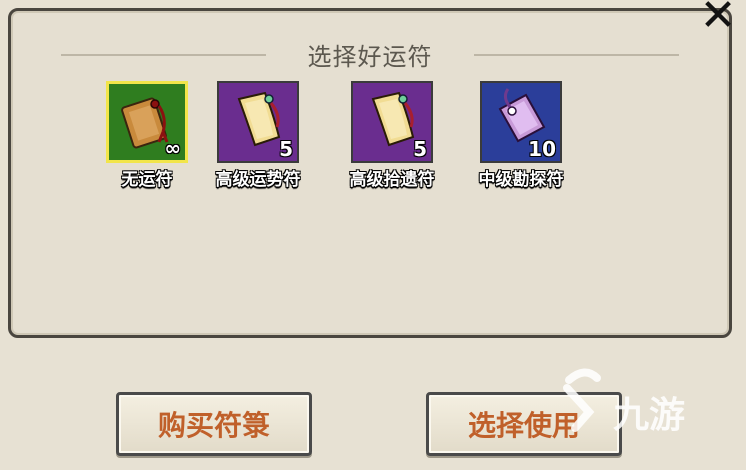 This screenshot has width=746, height=470. I want to click on choose-use-button: 选择使用, so click(524, 424).